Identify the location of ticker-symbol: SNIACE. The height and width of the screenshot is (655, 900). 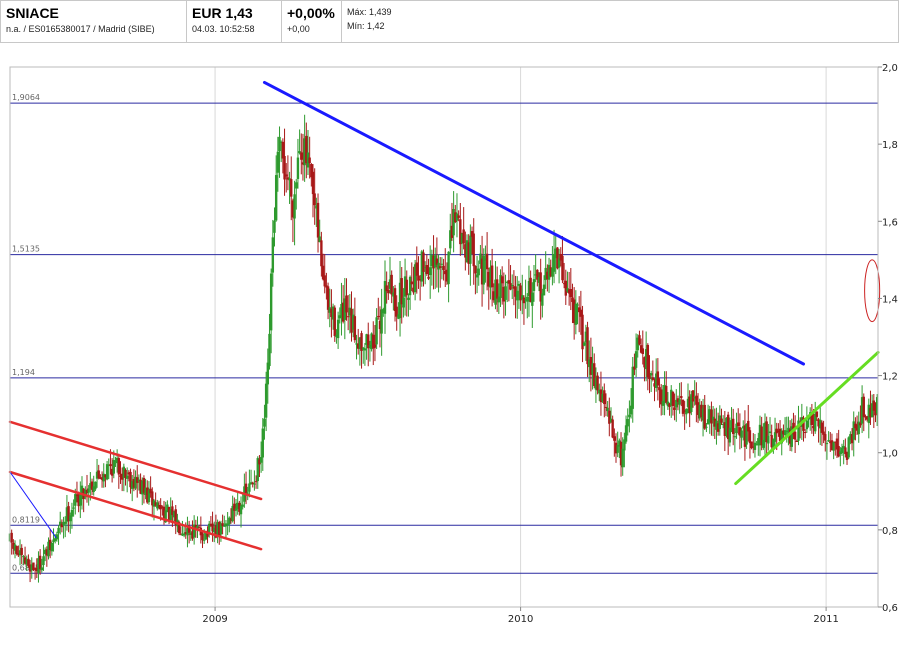
(32, 13).